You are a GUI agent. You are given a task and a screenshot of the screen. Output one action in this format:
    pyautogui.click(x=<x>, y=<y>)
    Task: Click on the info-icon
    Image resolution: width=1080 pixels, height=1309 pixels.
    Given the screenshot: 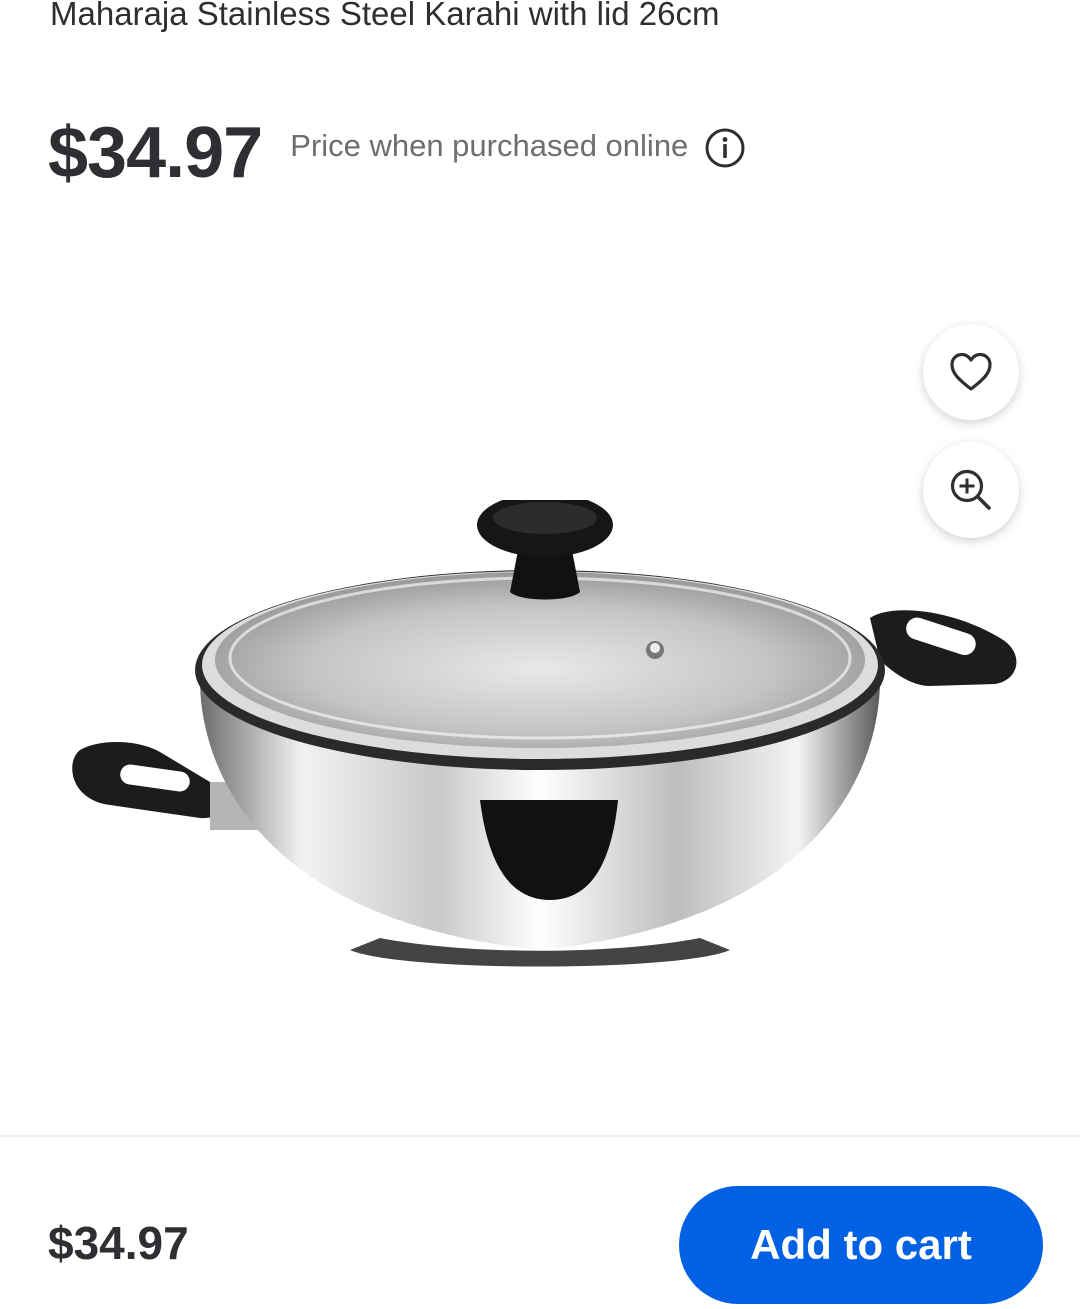 What is the action you would take?
    pyautogui.click(x=725, y=148)
    